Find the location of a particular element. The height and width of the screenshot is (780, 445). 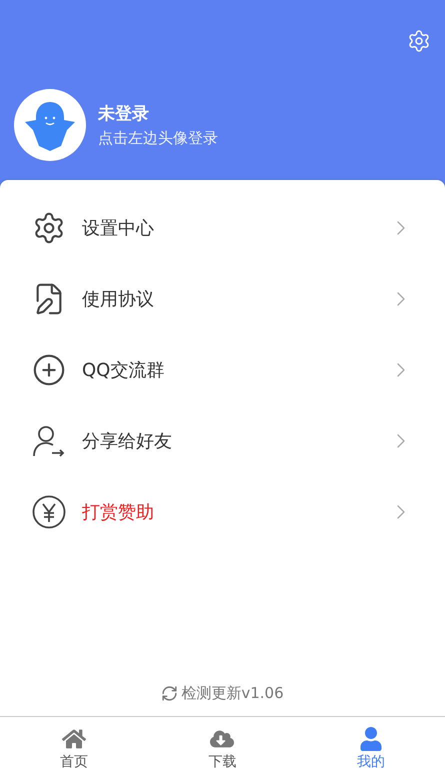

menu-item: 设置中心 is located at coordinates (222, 227).